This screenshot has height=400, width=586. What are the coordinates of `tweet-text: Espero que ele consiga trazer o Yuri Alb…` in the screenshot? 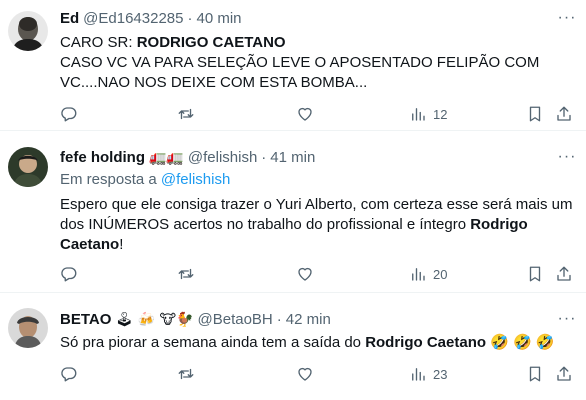 It's located at (317, 225).